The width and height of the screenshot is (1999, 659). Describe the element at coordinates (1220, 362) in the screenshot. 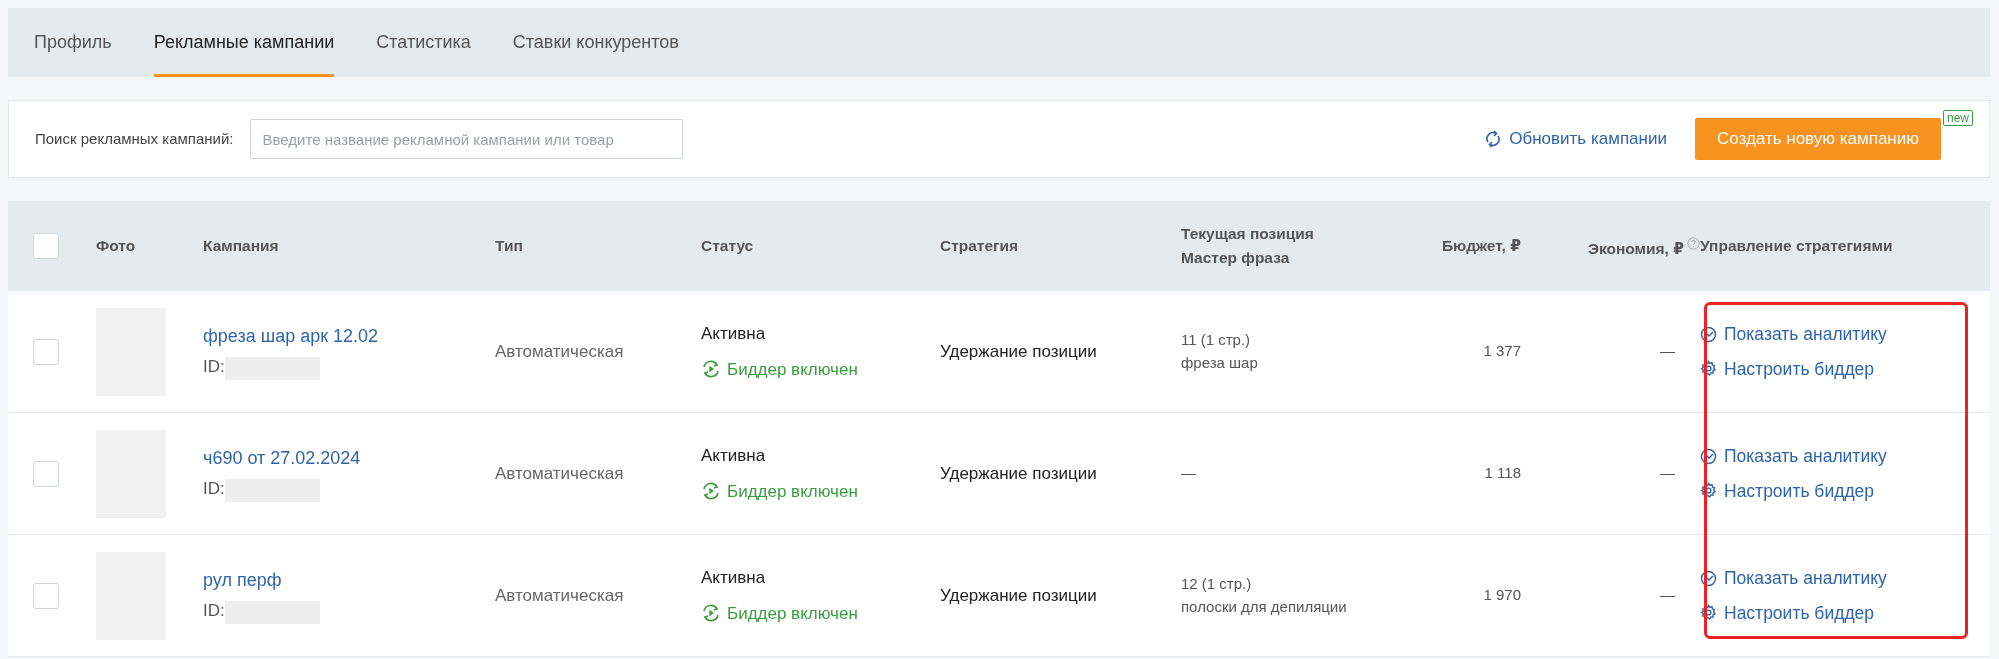

I see `master-phrase: фреза шар` at that location.